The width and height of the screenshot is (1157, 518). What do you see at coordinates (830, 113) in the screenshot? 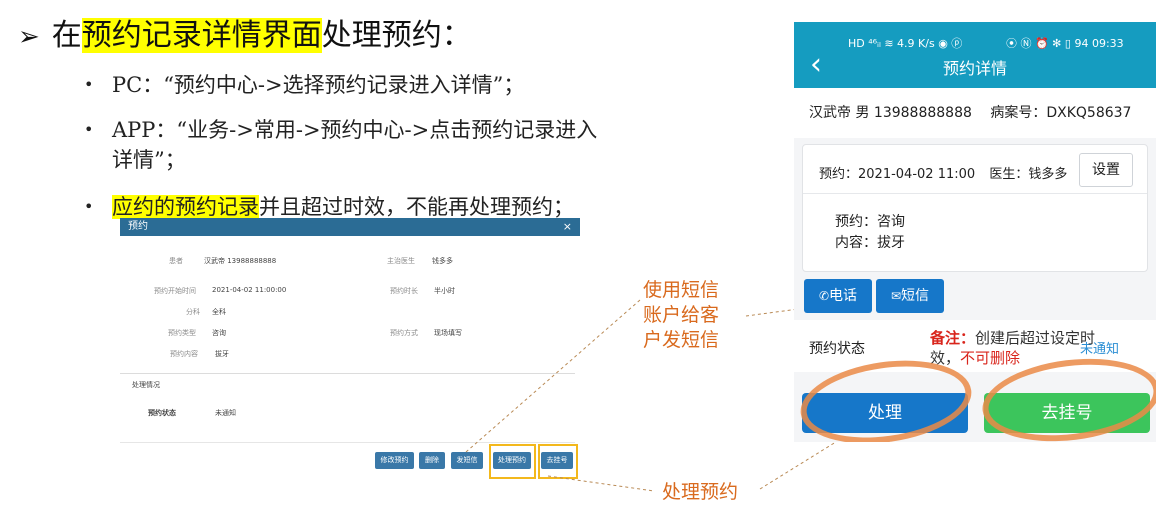
I see `patient-name: 汉武帝` at bounding box center [830, 113].